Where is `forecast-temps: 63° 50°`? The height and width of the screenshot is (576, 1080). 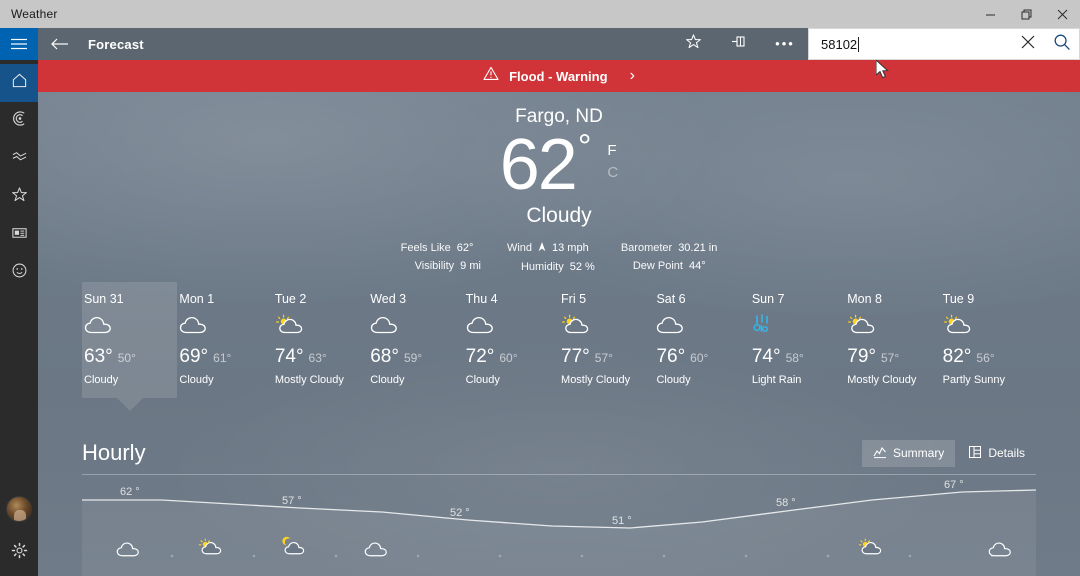
forecast-temps: 63° 50° is located at coordinates (130, 357).